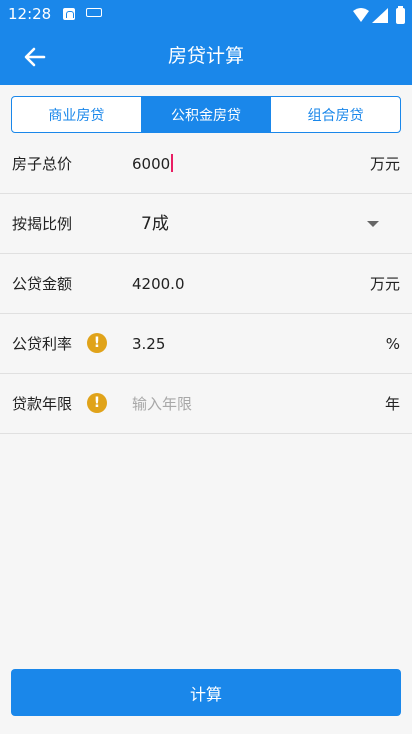  I want to click on total-price-label: 房子总价, so click(42, 164).